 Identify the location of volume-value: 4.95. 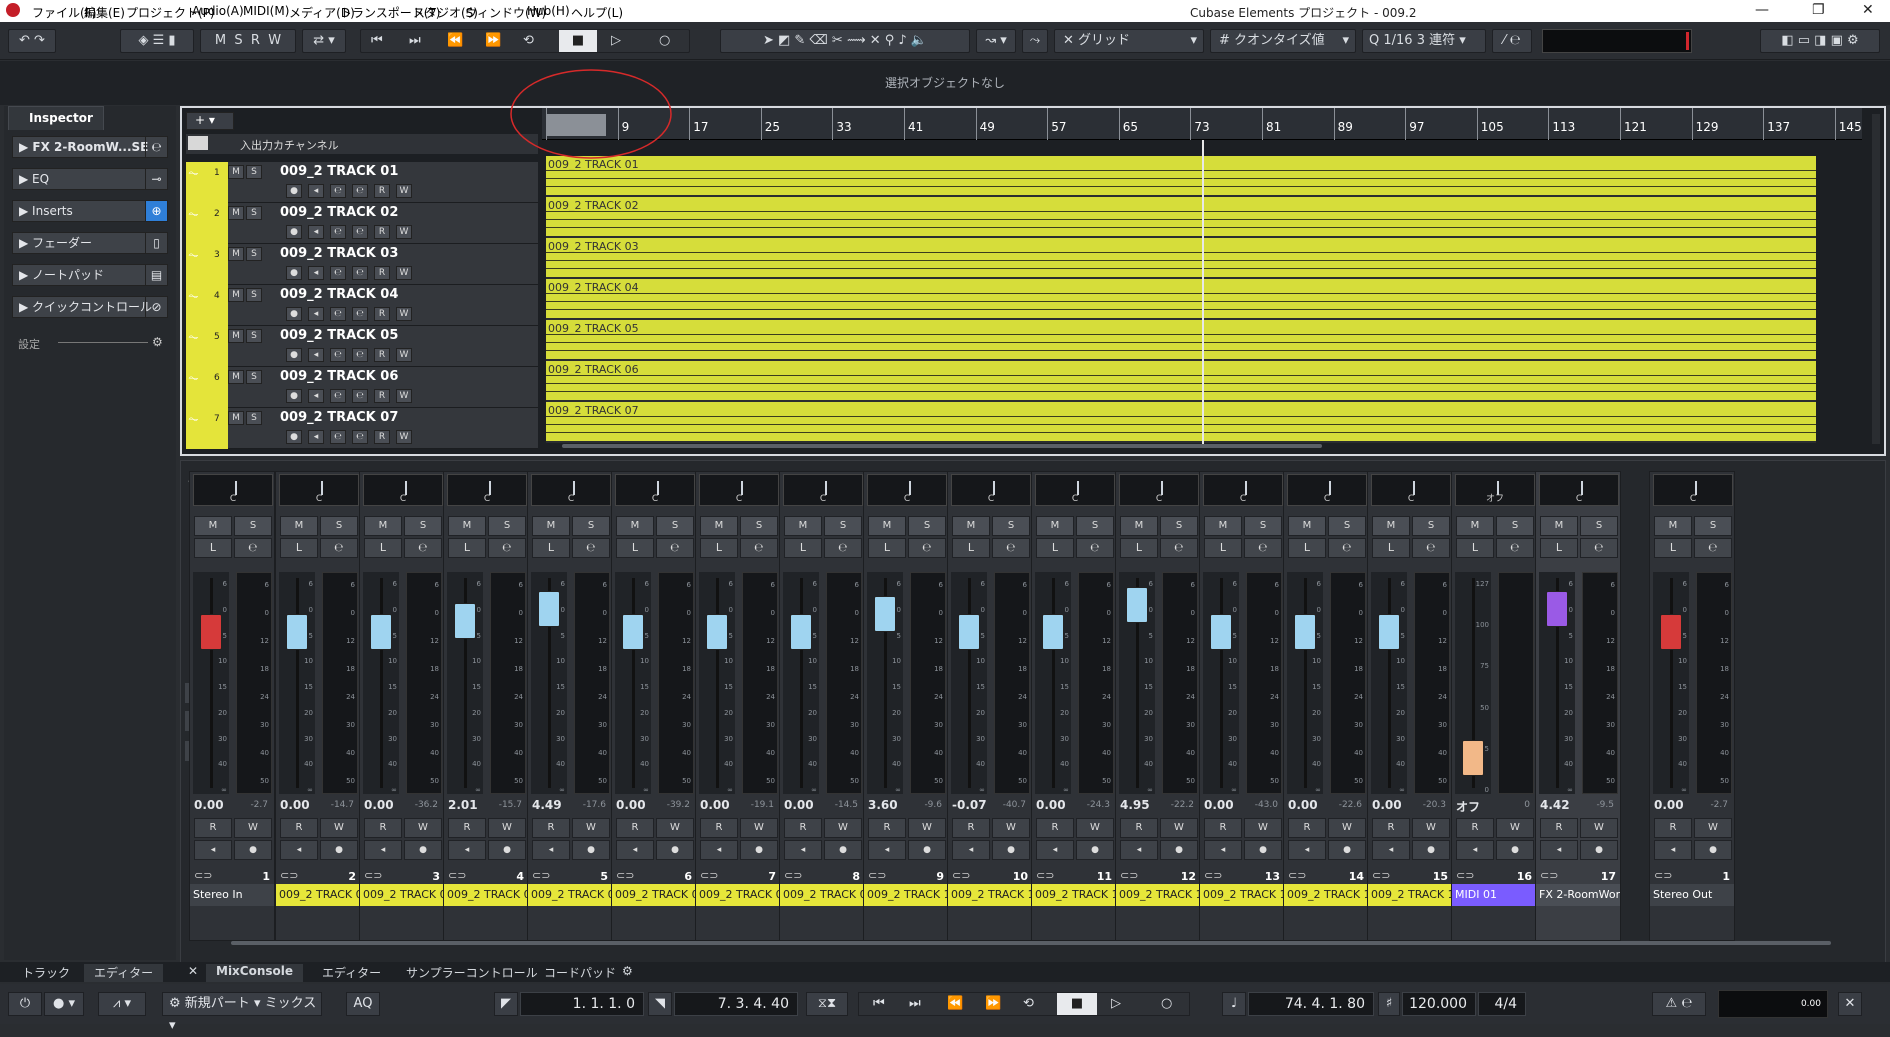
(1135, 805).